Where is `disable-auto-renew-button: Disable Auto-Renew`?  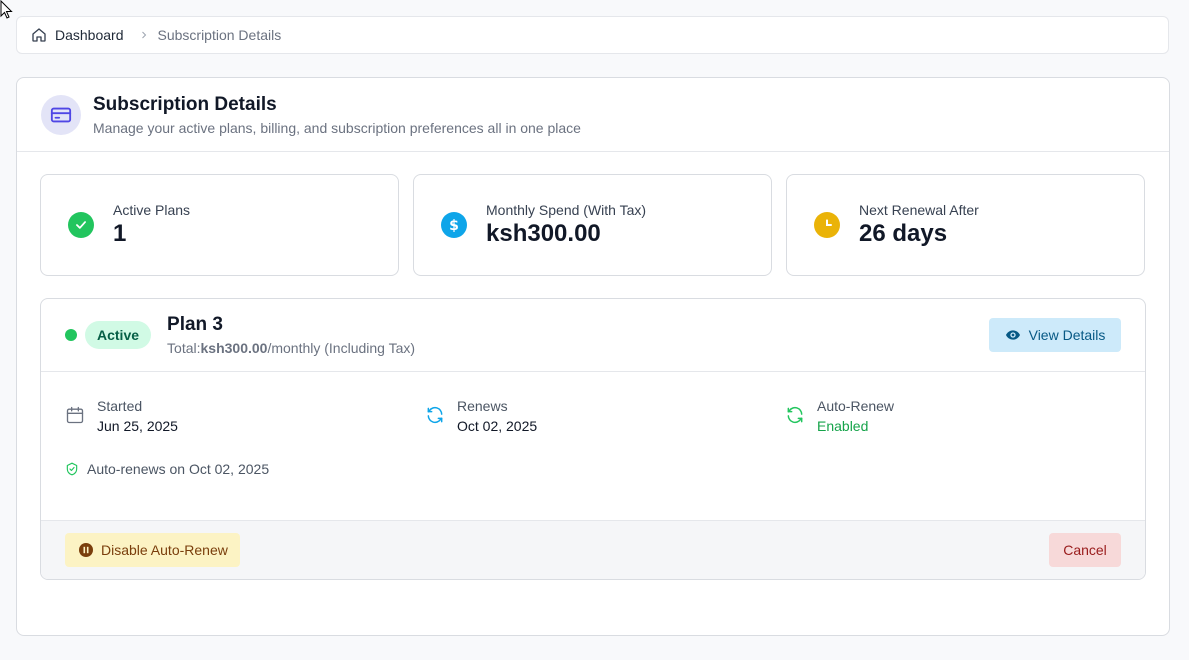
disable-auto-renew-button: Disable Auto-Renew is located at coordinates (152, 550).